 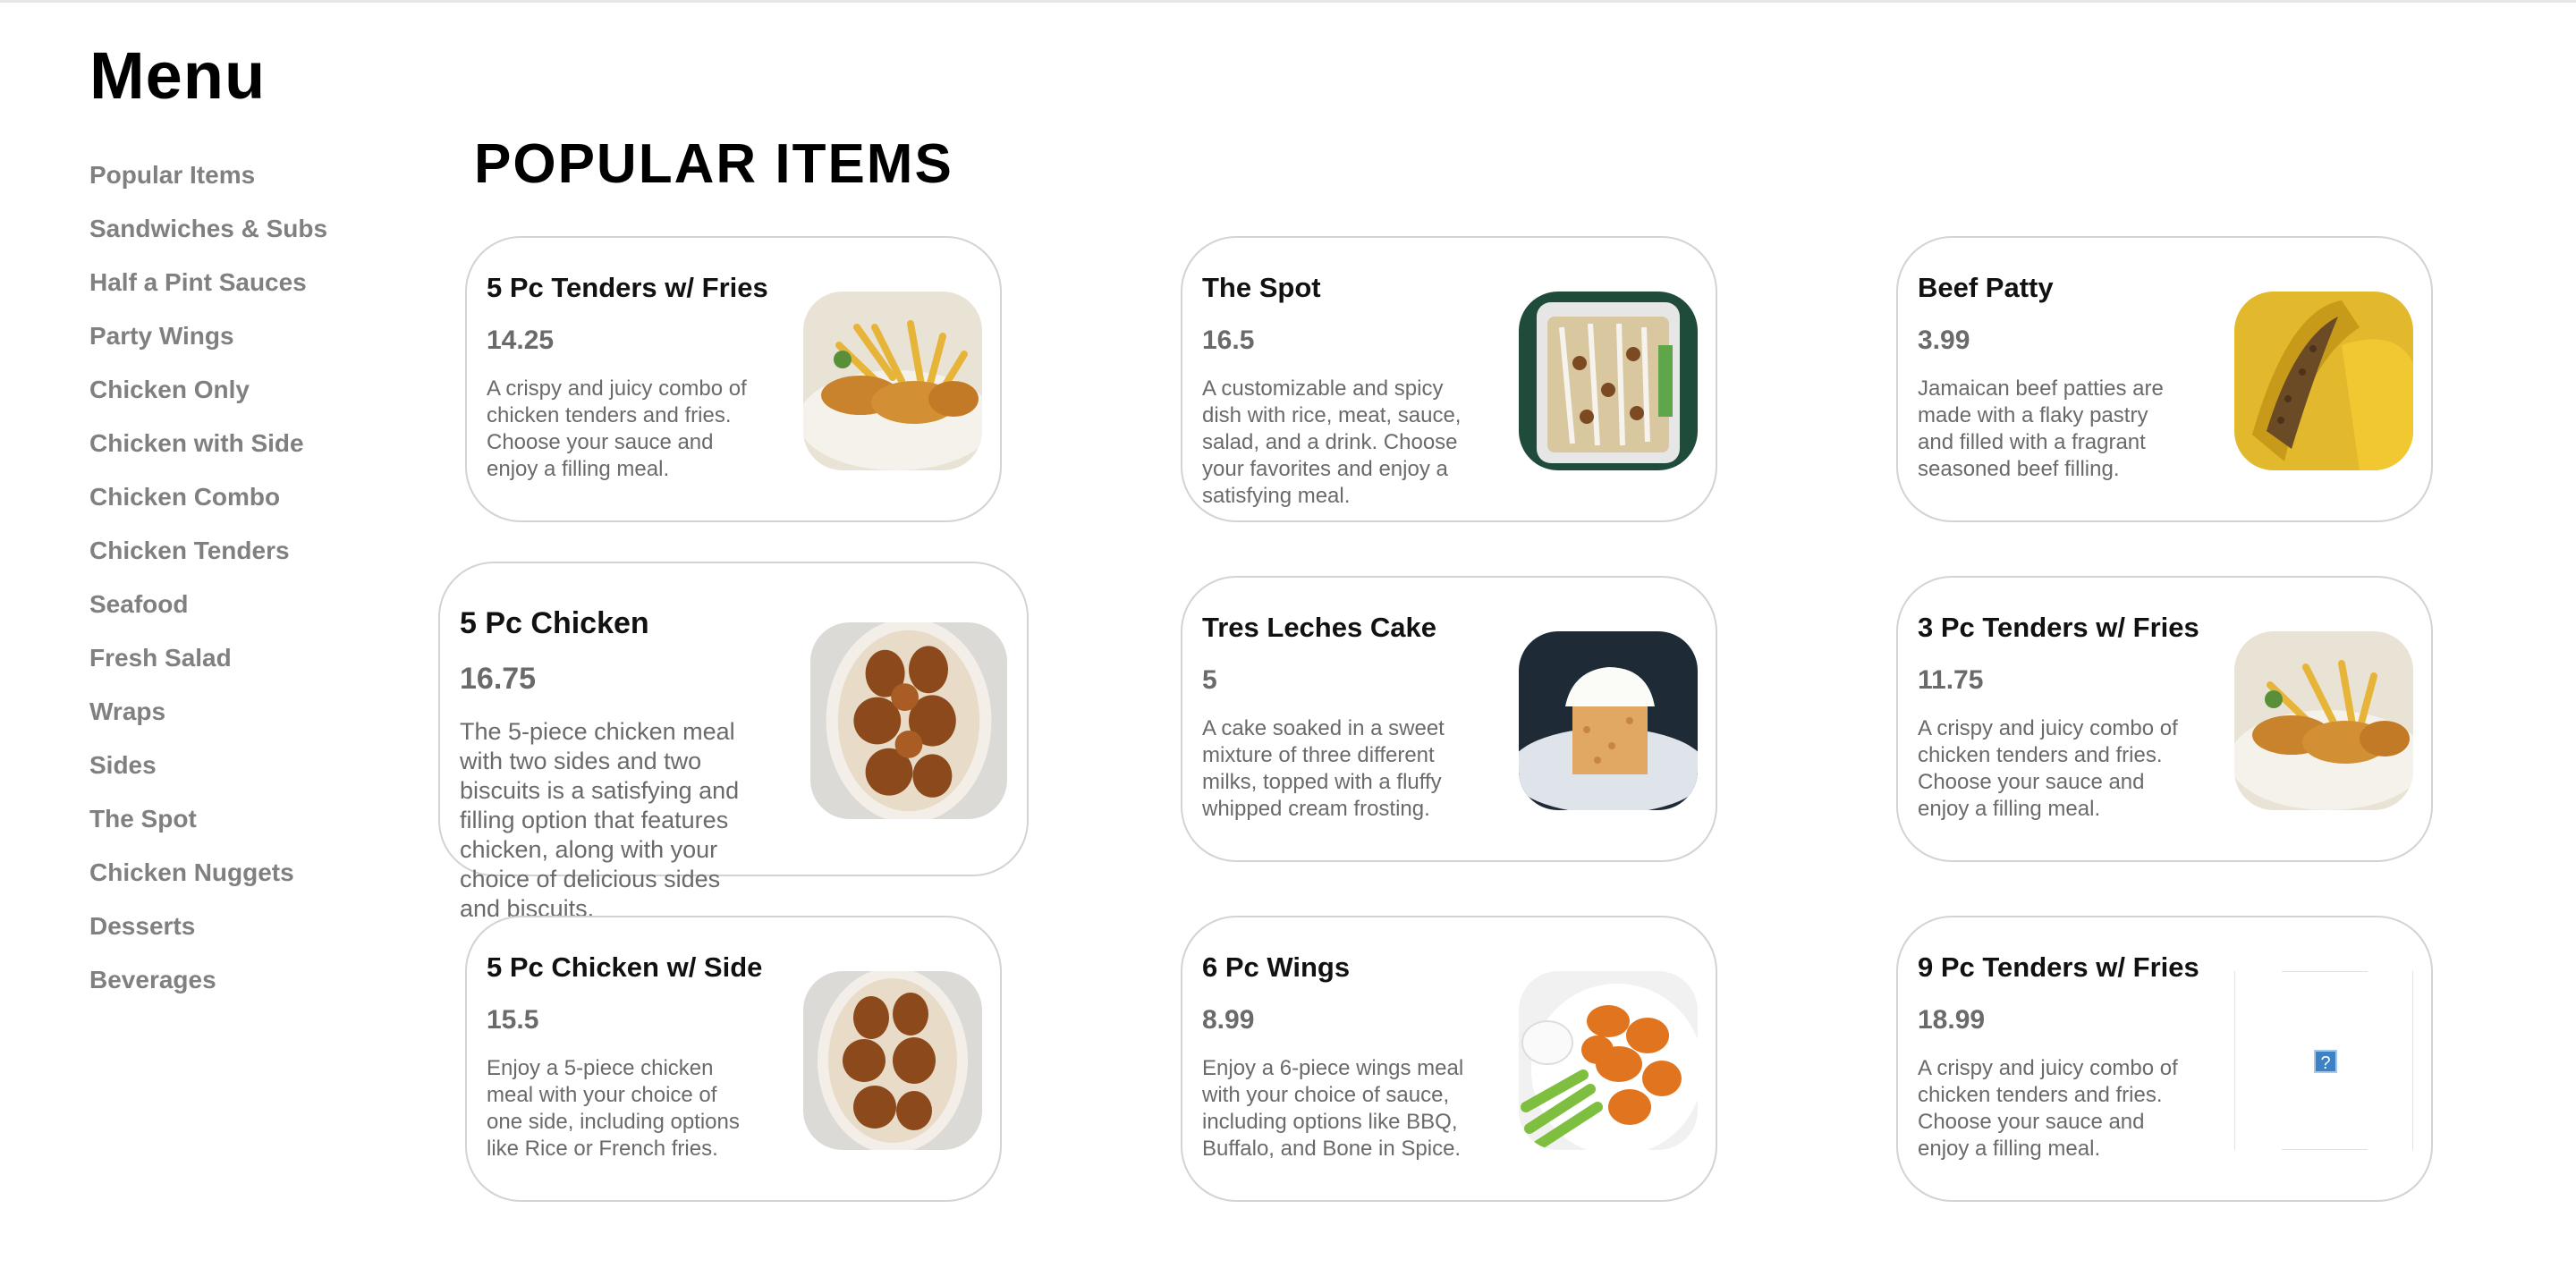 What do you see at coordinates (250, 935) in the screenshot?
I see `sidebar-item-desserts: Desserts` at bounding box center [250, 935].